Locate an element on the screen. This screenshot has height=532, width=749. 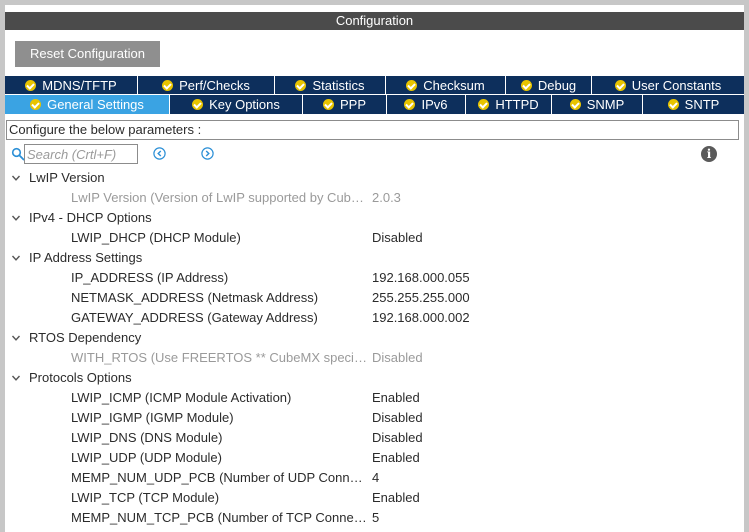
tab-label: Statistics is located at coordinates (338, 85).